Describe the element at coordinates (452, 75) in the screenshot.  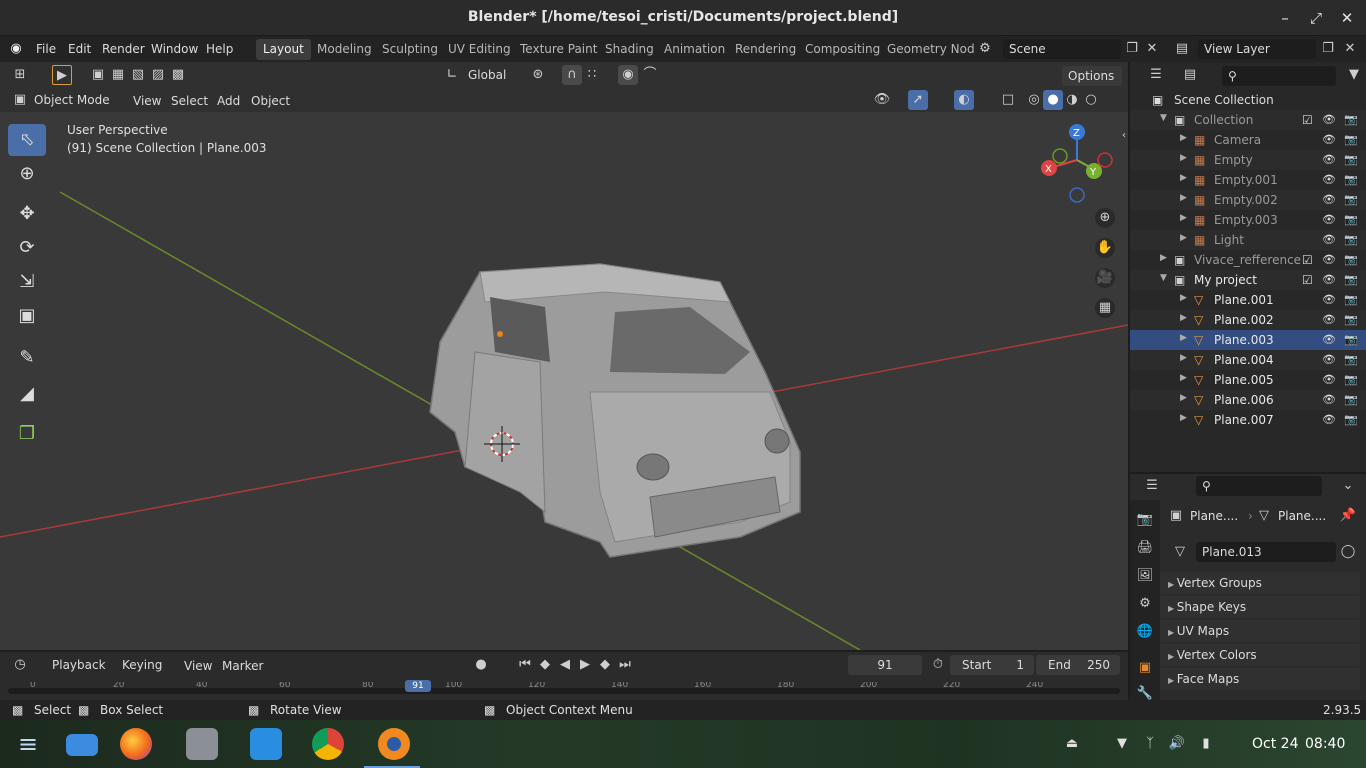
I see `transform-orientation-icon: ∟` at that location.